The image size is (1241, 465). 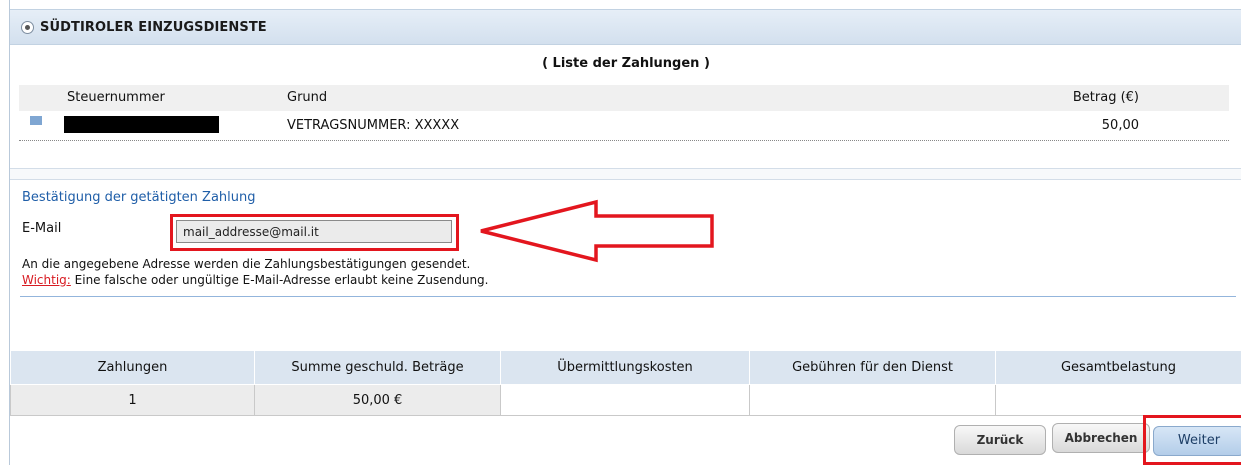 I want to click on column-header-gebuehren: Gebühren für den Dienst, so click(x=872, y=367).